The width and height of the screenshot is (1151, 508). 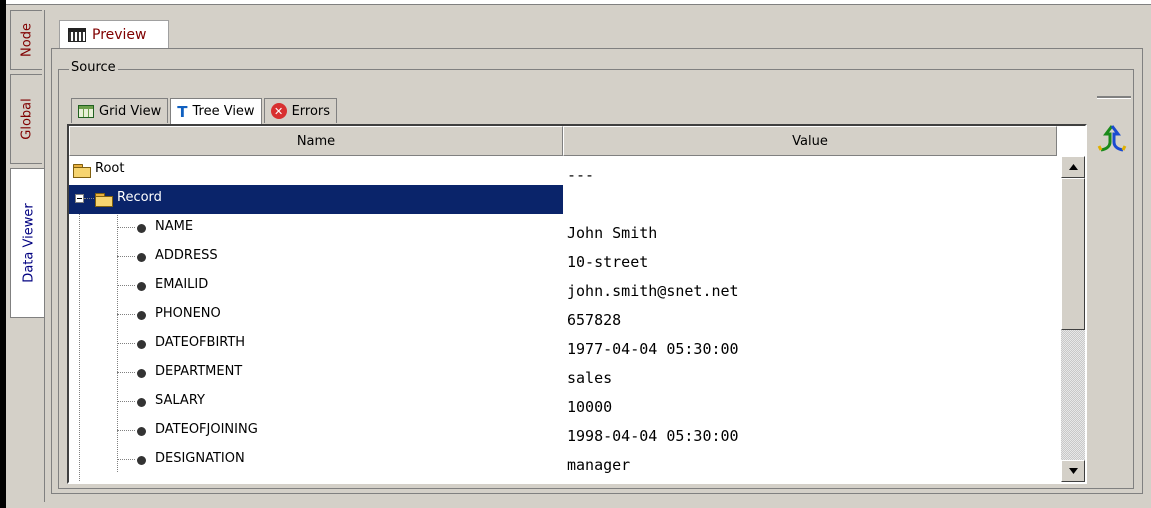 What do you see at coordinates (1112, 139) in the screenshot?
I see `refresh-icon` at bounding box center [1112, 139].